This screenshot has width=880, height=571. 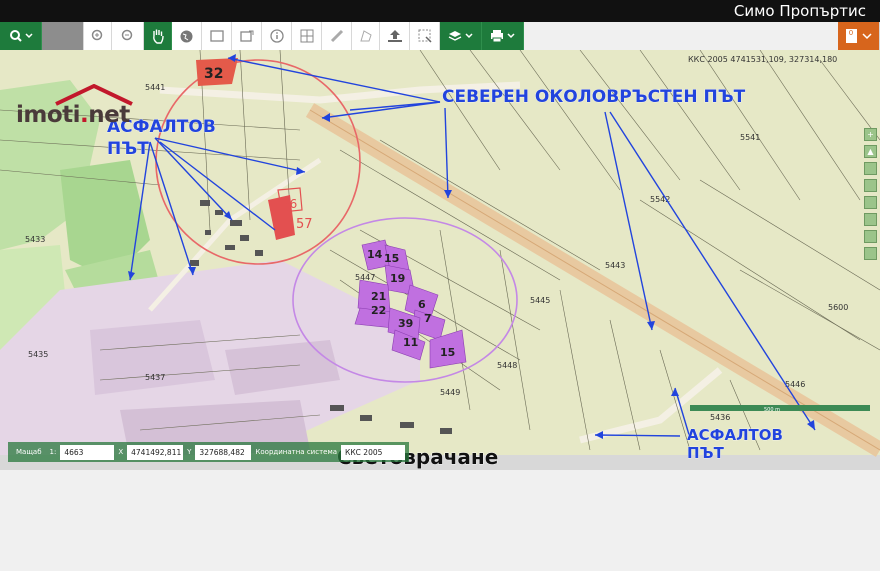 What do you see at coordinates (155, 87) in the screenshot?
I see `svg-text: 5441` at bounding box center [155, 87].